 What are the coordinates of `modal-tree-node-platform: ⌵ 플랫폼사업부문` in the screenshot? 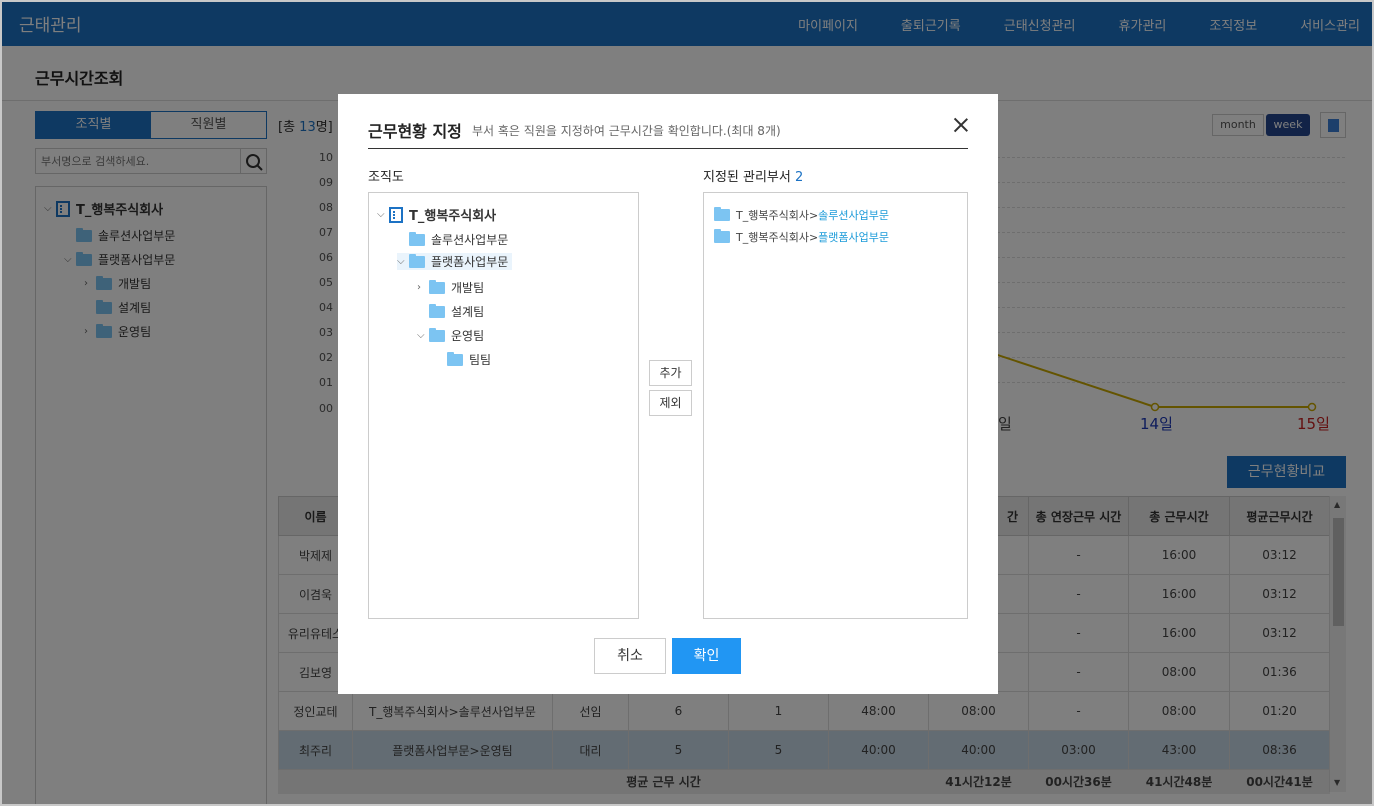 It's located at (455, 261).